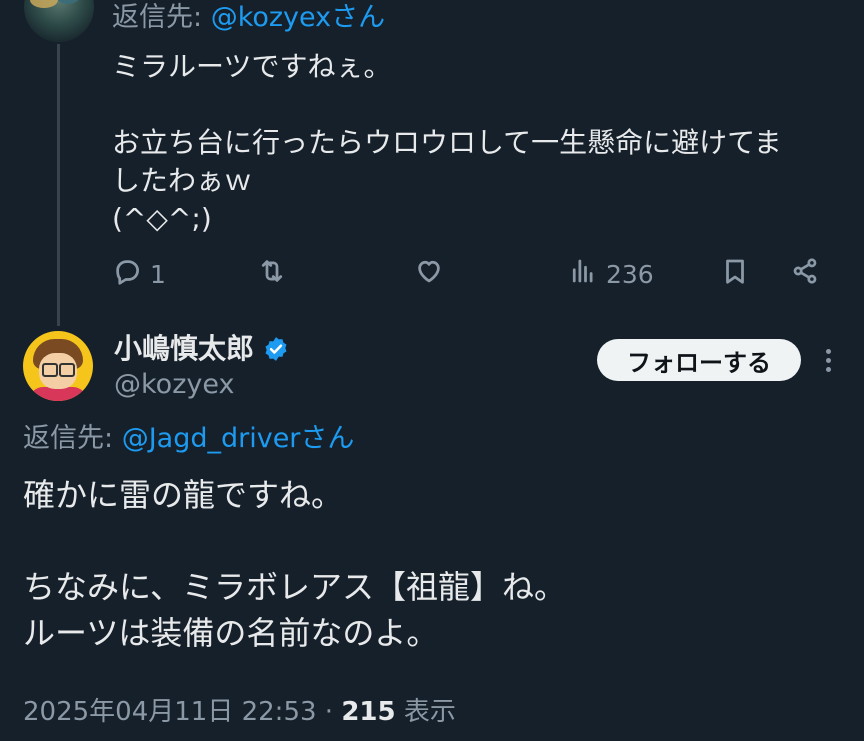 The width and height of the screenshot is (864, 741). Describe the element at coordinates (158, 274) in the screenshot. I see `reply-count: 1` at that location.